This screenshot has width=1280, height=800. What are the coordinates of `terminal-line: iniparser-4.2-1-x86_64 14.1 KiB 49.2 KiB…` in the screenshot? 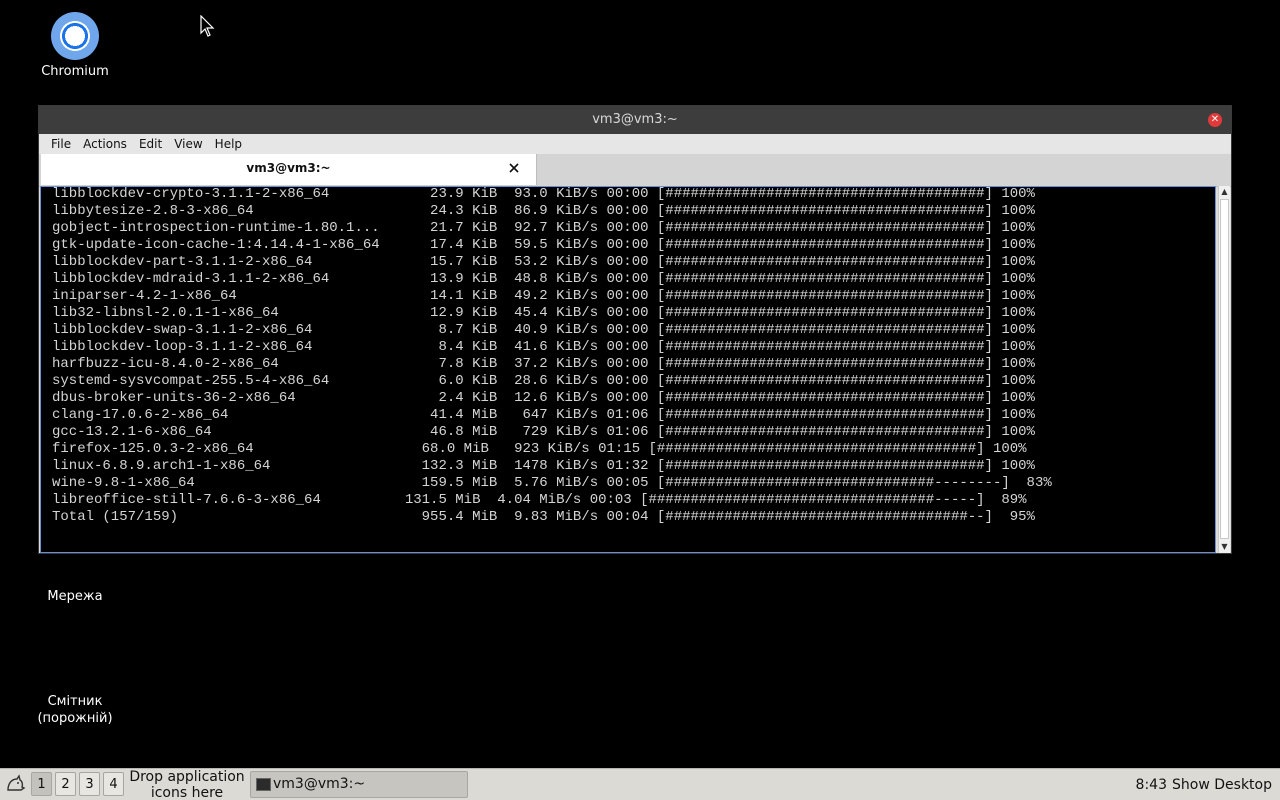 It's located at (543, 296).